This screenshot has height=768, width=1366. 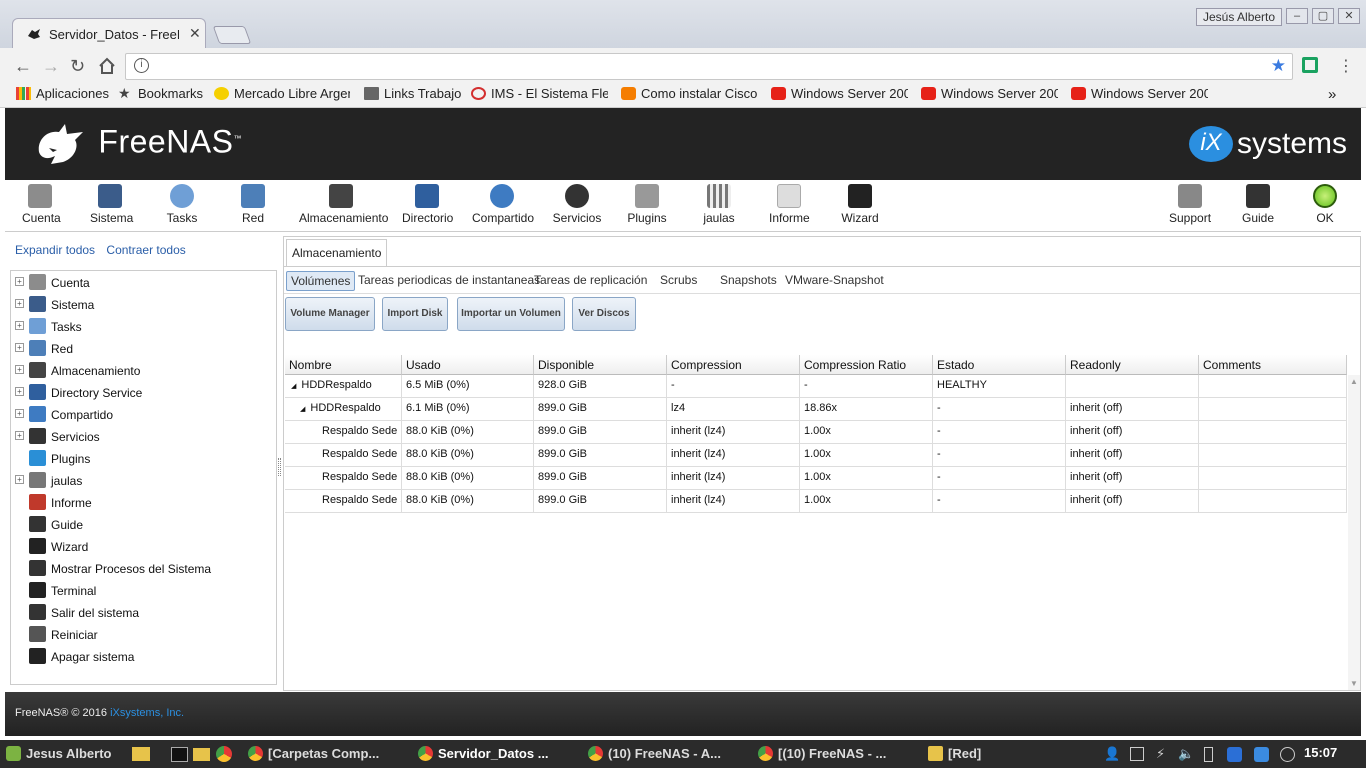 What do you see at coordinates (143, 657) in the screenshot?
I see `sidebar-item-apagar-sistema: Apagar sistema` at bounding box center [143, 657].